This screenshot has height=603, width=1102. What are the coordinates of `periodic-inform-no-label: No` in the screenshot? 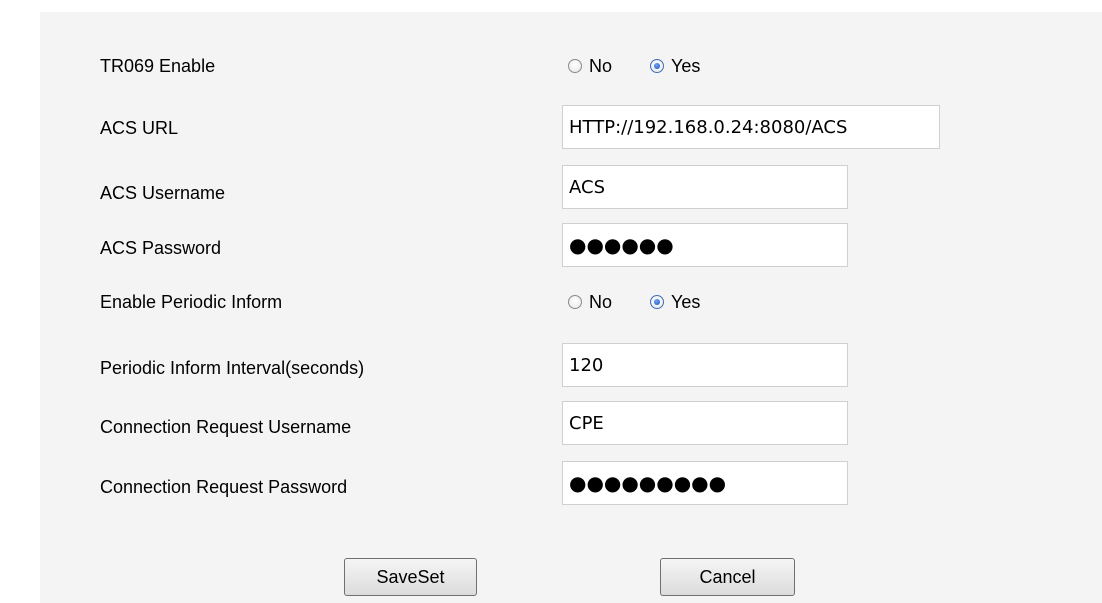 It's located at (601, 301).